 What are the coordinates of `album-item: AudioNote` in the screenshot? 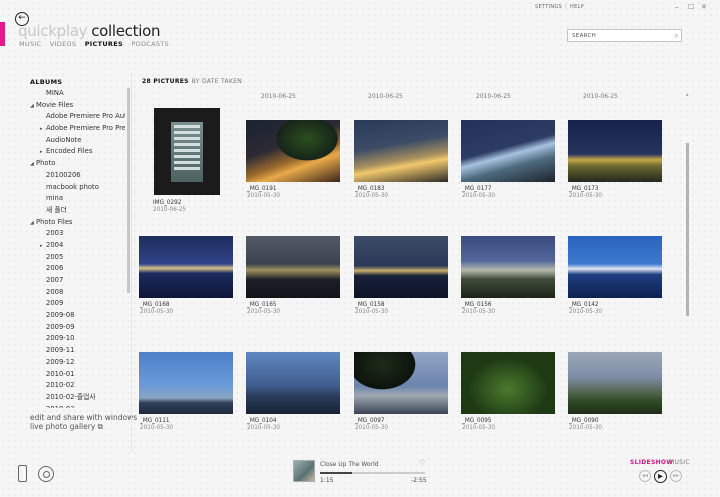 It's located at (77, 141).